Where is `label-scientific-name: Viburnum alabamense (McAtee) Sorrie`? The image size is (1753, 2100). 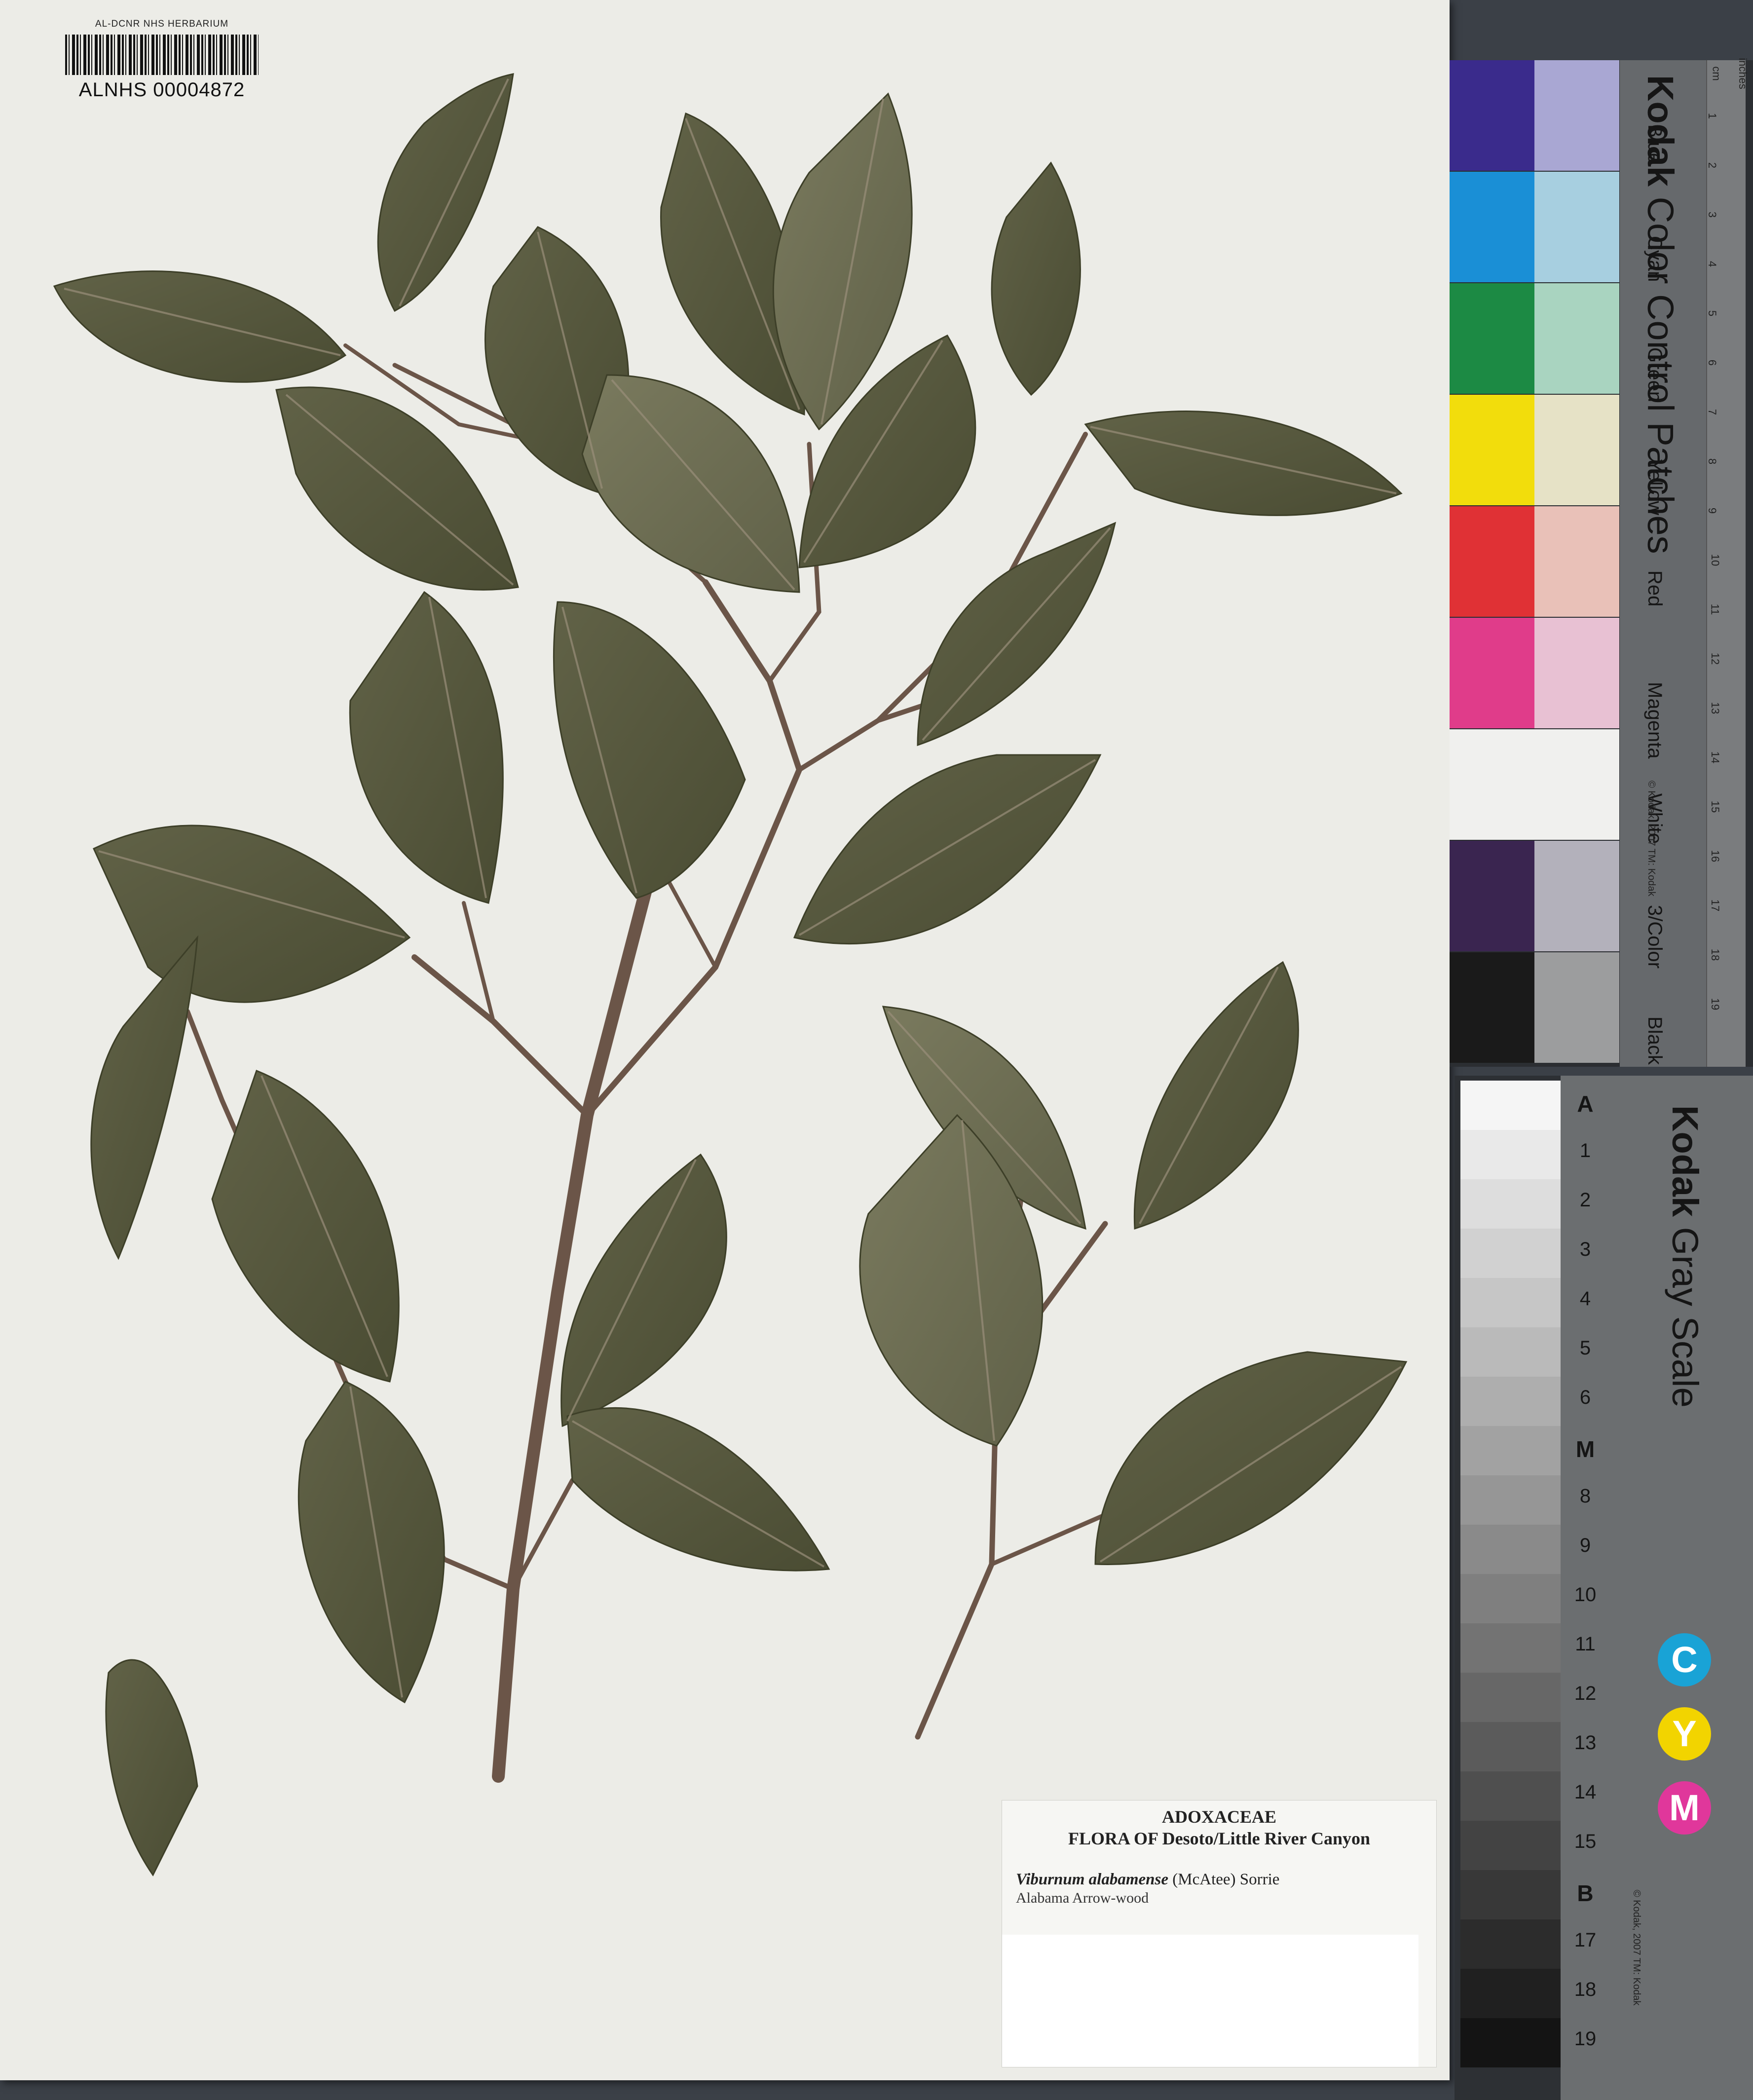 label-scientific-name: Viburnum alabamense (McAtee) Sorrie is located at coordinates (1226, 1880).